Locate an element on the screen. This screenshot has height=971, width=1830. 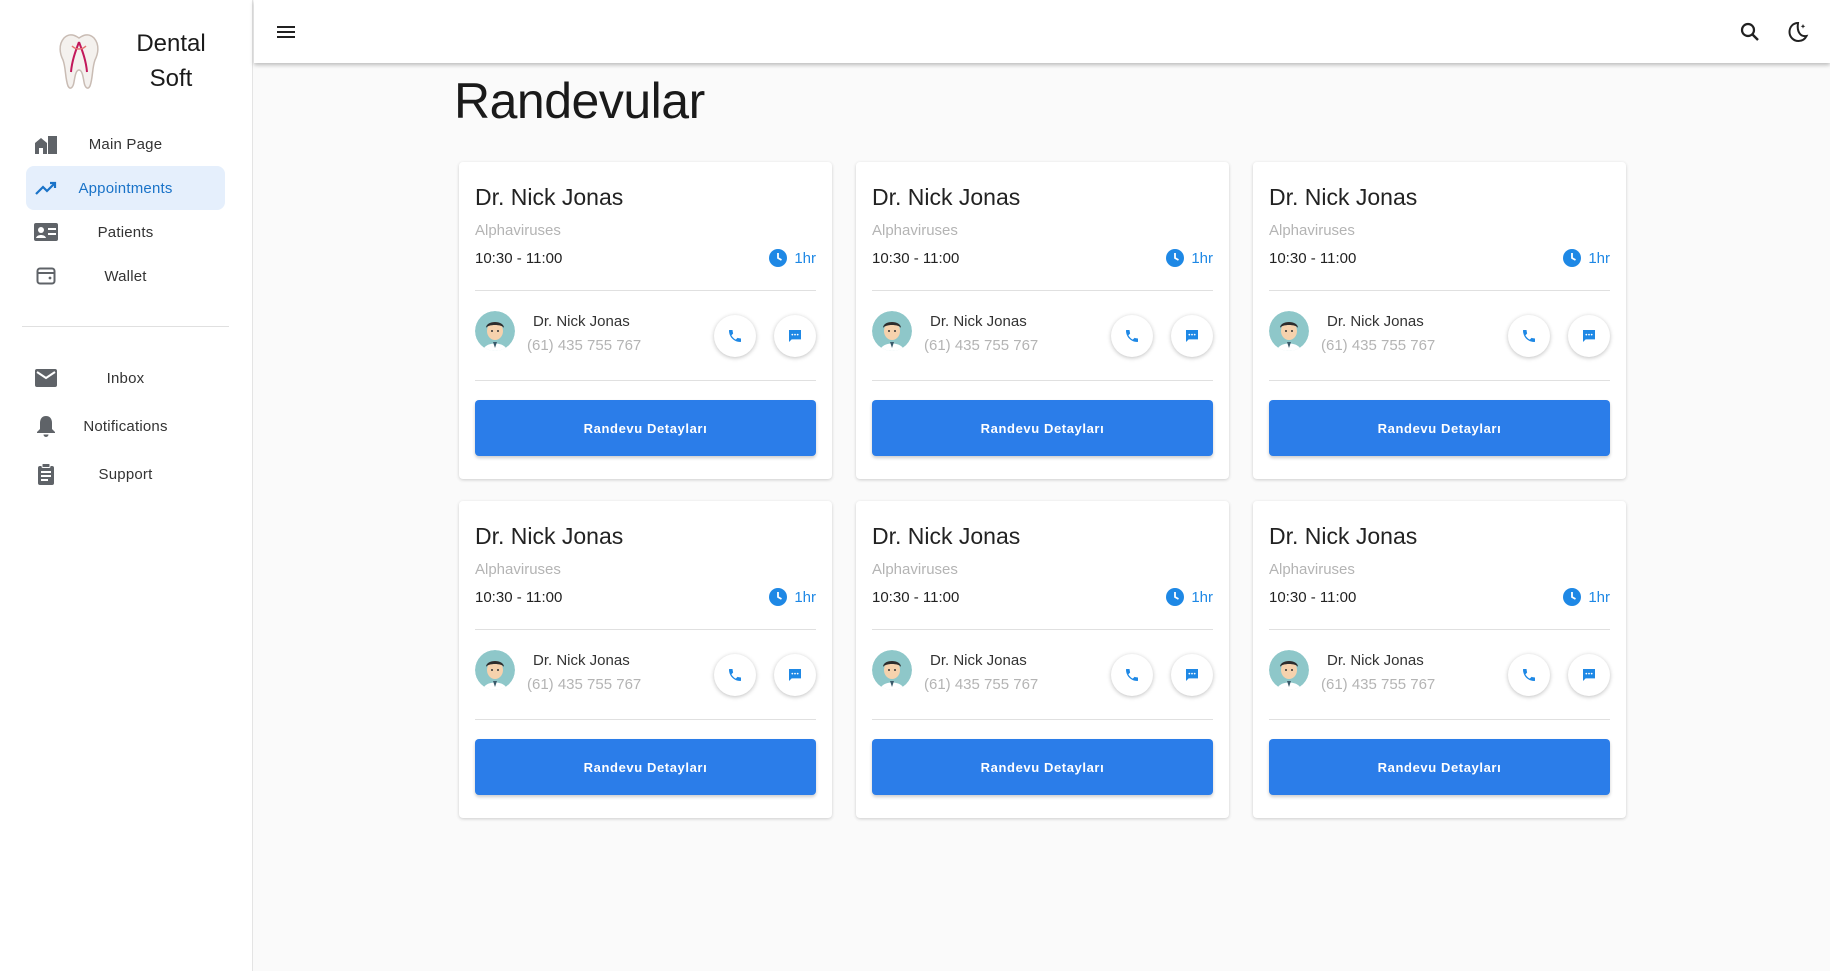
sidebar-item-main-page: Main Page is located at coordinates (125, 144).